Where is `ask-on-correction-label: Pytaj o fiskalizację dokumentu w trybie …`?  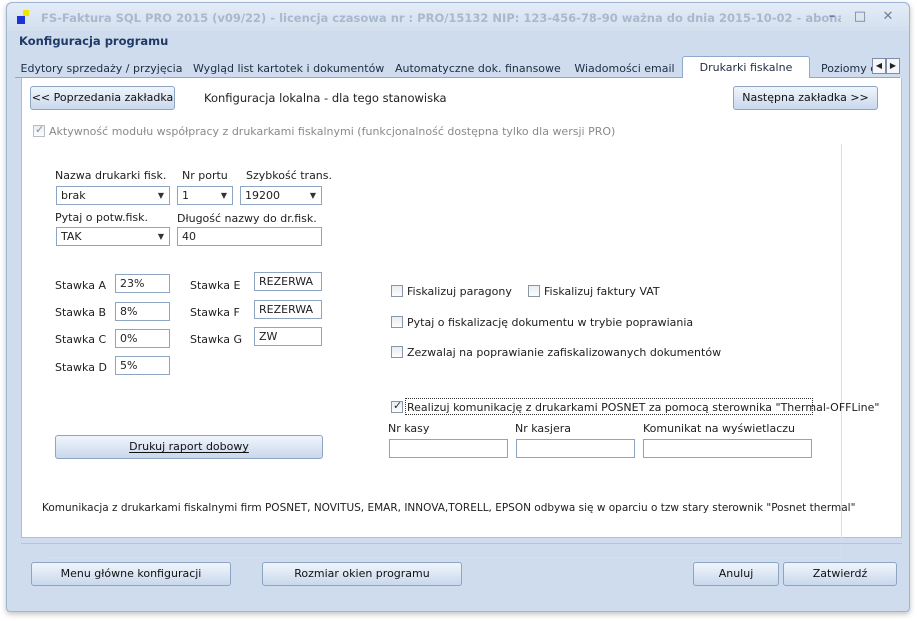
ask-on-correction-label: Pytaj o fiskalizację dokumentu w trybie … is located at coordinates (550, 322).